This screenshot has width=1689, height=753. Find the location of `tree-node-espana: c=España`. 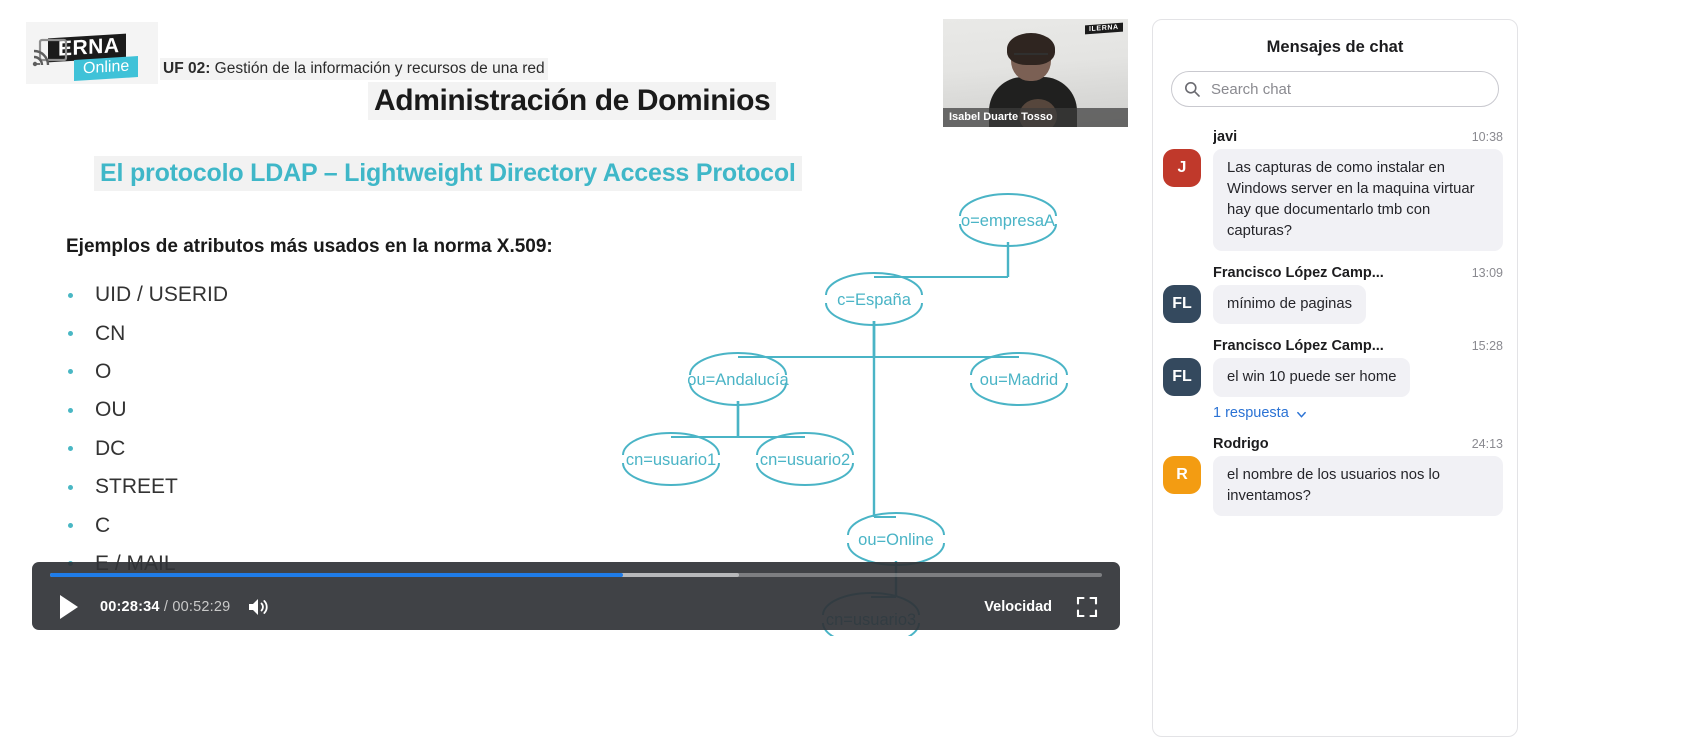

tree-node-espana: c=España is located at coordinates (874, 299).